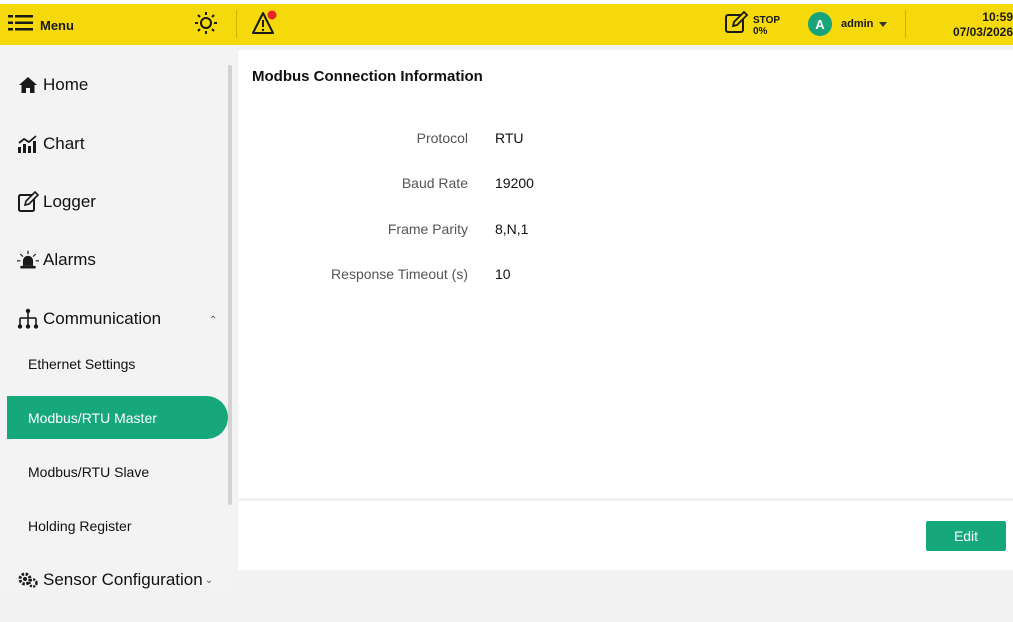 This screenshot has width=1013, height=622. Describe the element at coordinates (820, 24) in the screenshot. I see `avatar: A` at that location.